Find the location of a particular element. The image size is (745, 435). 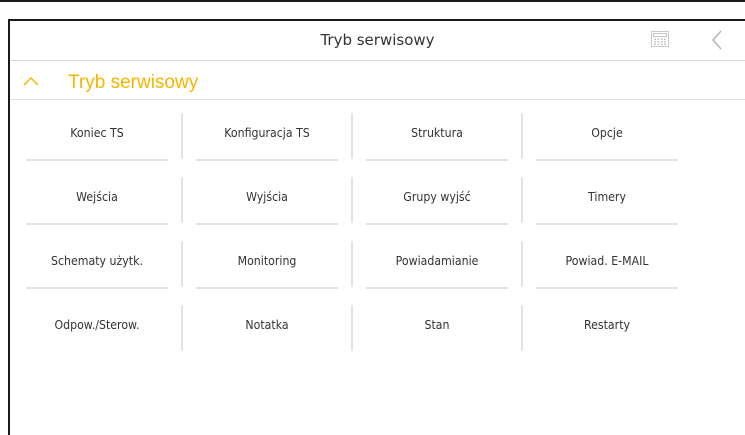

menu-item-restarty: Restarty is located at coordinates (607, 329).